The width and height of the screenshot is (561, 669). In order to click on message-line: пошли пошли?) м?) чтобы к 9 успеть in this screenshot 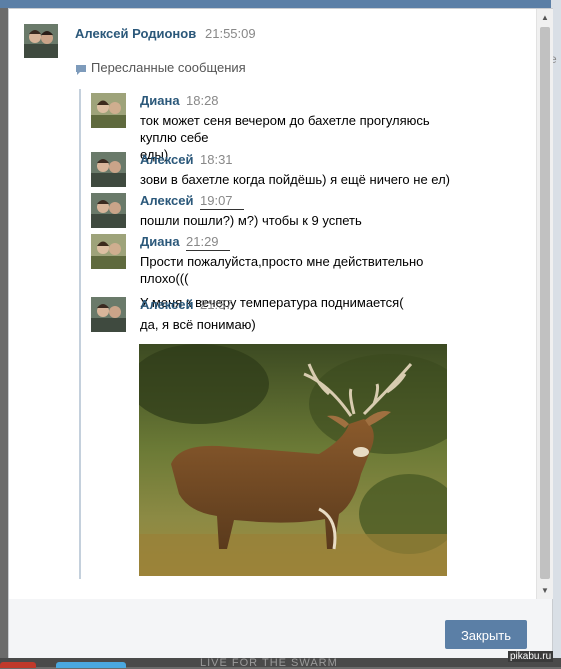, I will do `click(251, 220)`.